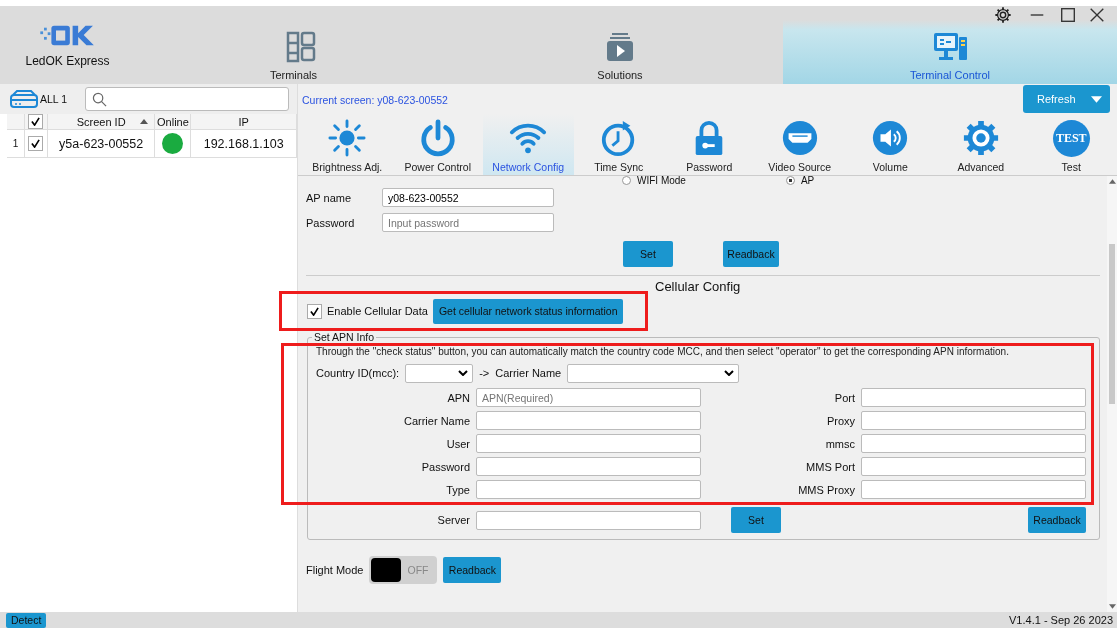 The image size is (1117, 628). Describe the element at coordinates (663, 351) in the screenshot. I see `hint-text: Through the "check status" button, you can automatically match the country code MCC, and then select "operator" to get the corresponding APN information.` at that location.